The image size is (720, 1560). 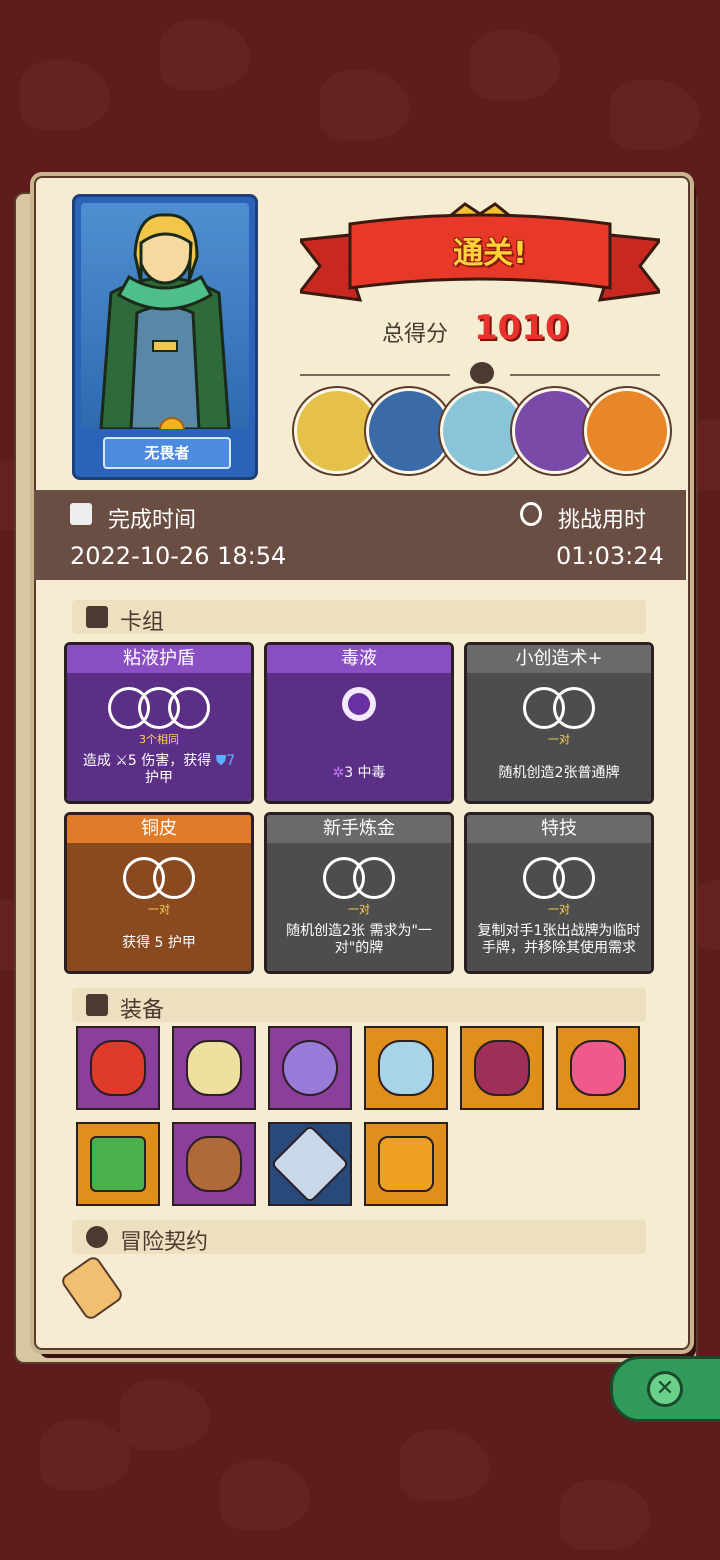 I want to click on hero-name: 无畏者, so click(x=167, y=453).